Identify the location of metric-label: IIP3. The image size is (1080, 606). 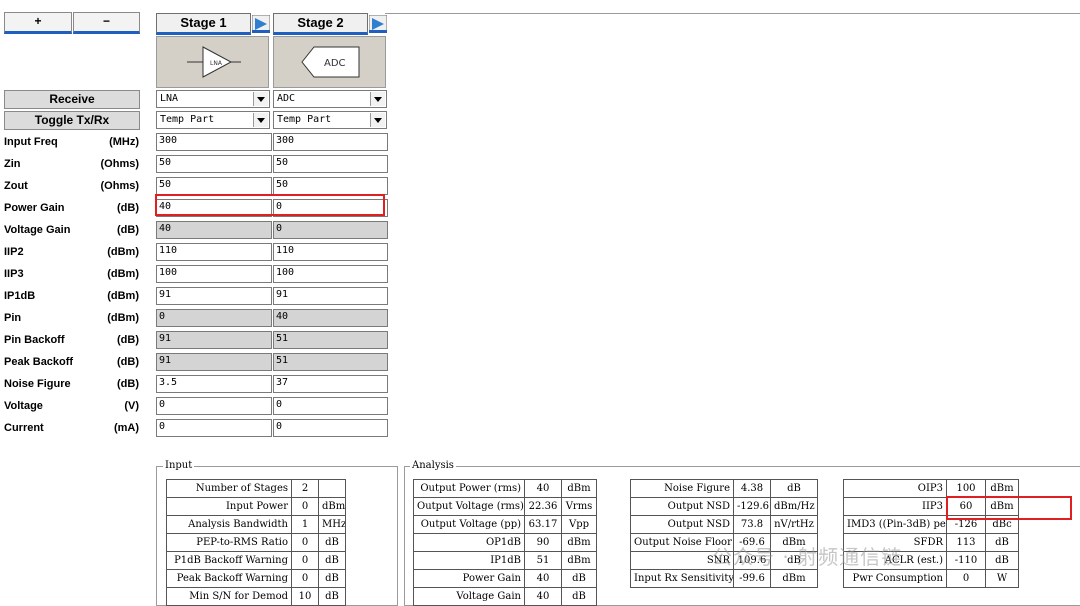
(895, 506).